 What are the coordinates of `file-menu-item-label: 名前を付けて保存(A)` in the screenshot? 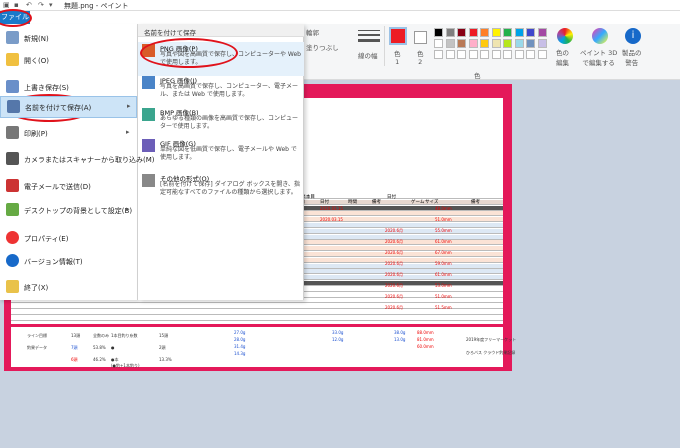 It's located at (58, 108).